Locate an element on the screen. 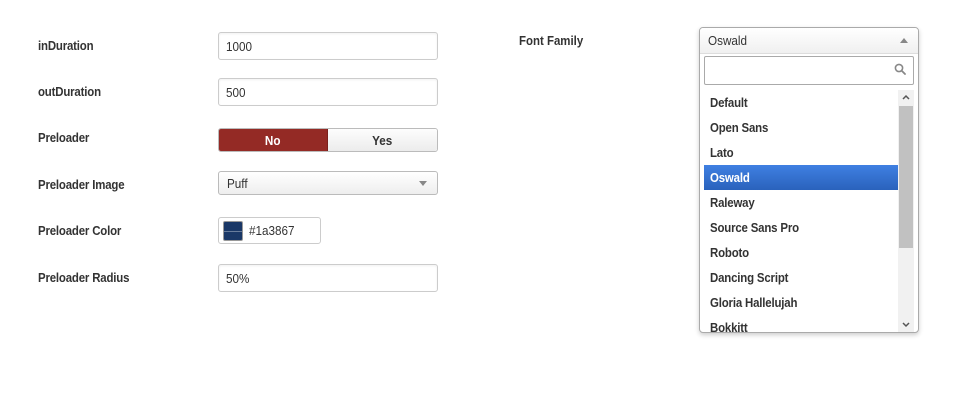 The image size is (960, 420). preloader-label: Preloader is located at coordinates (64, 137).